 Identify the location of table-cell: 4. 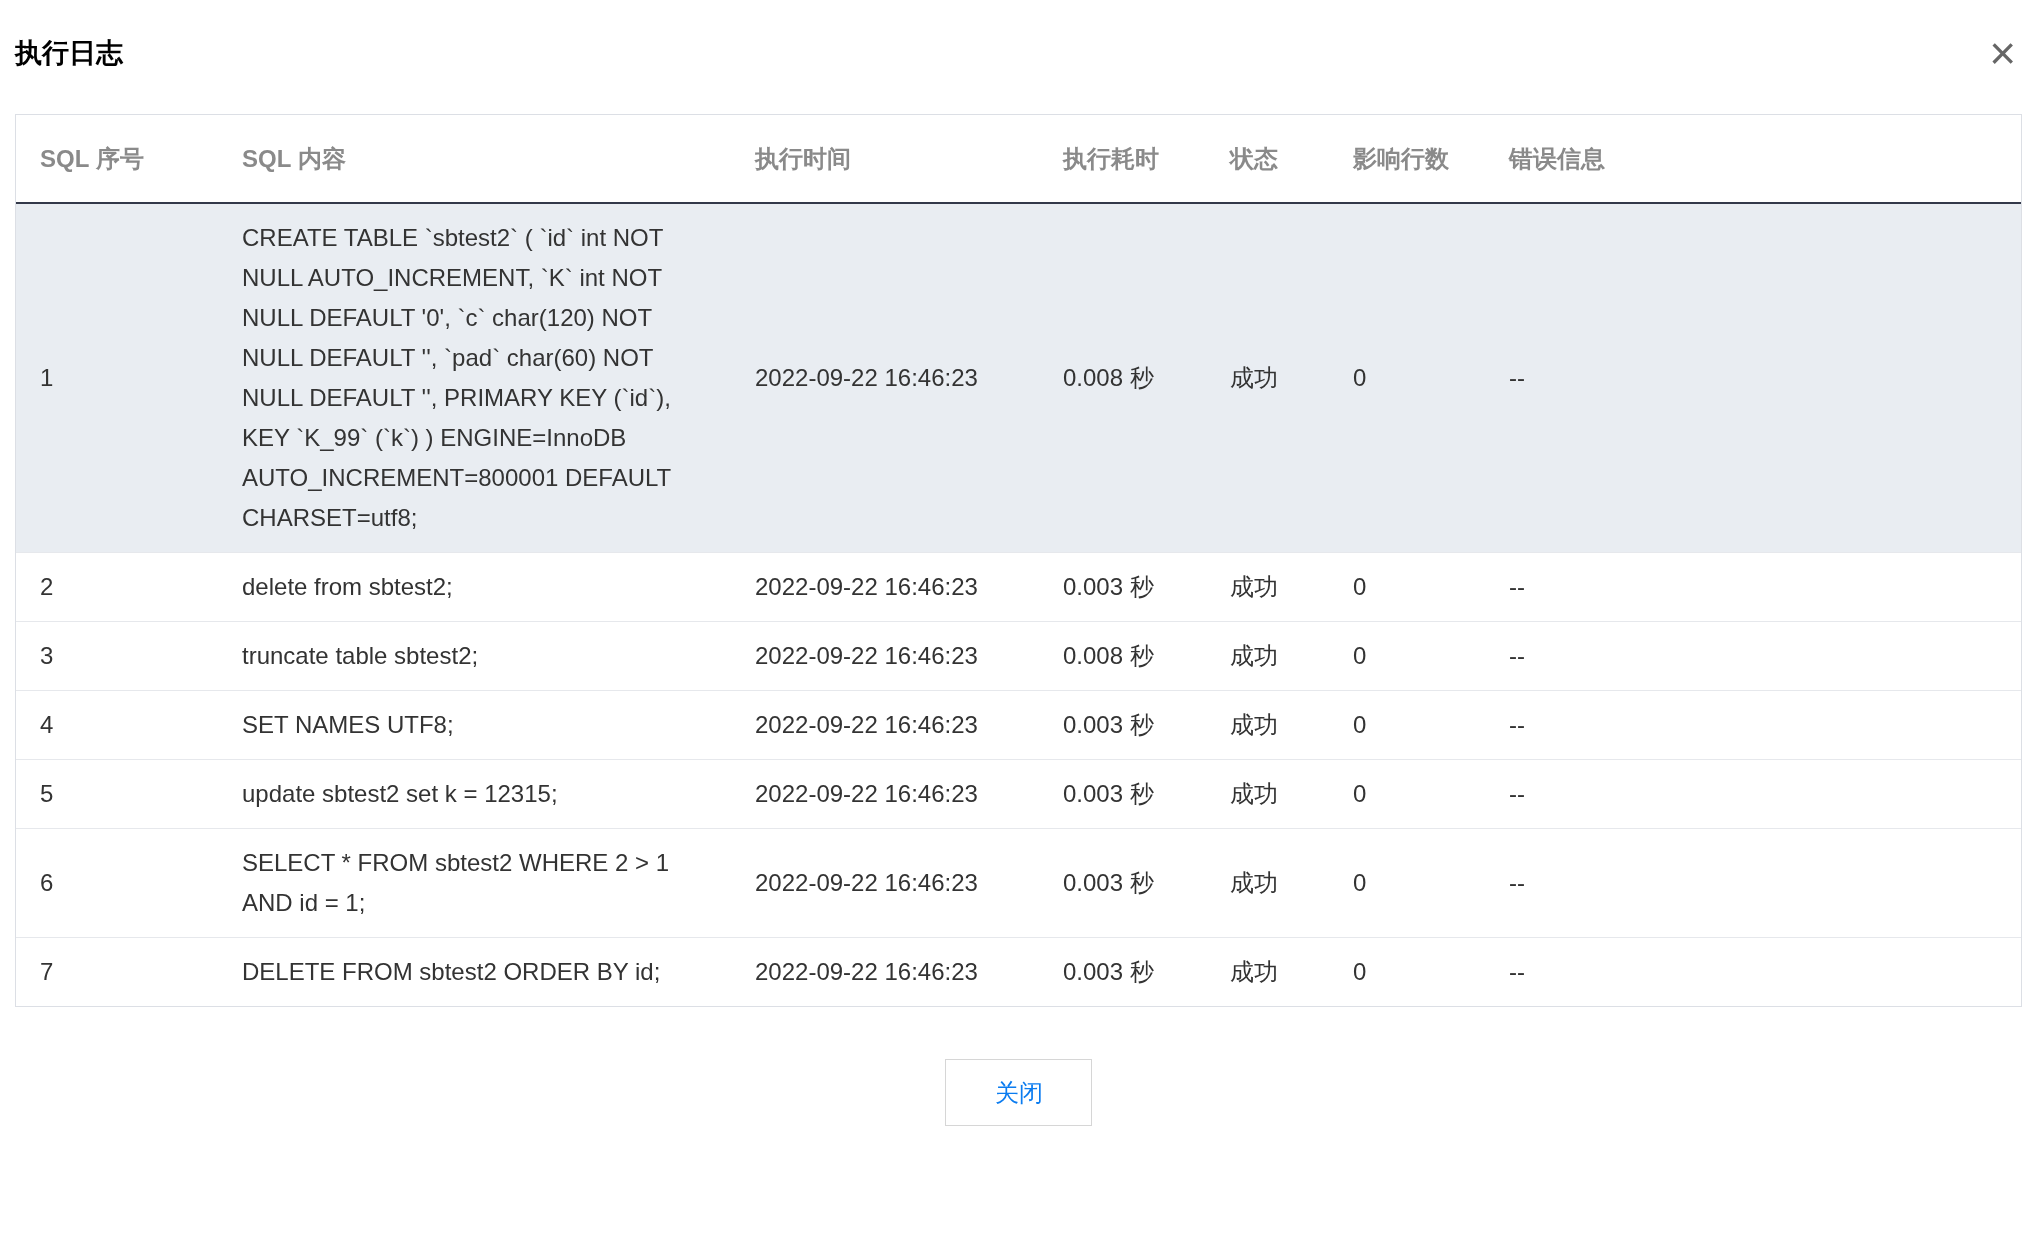
(117, 725).